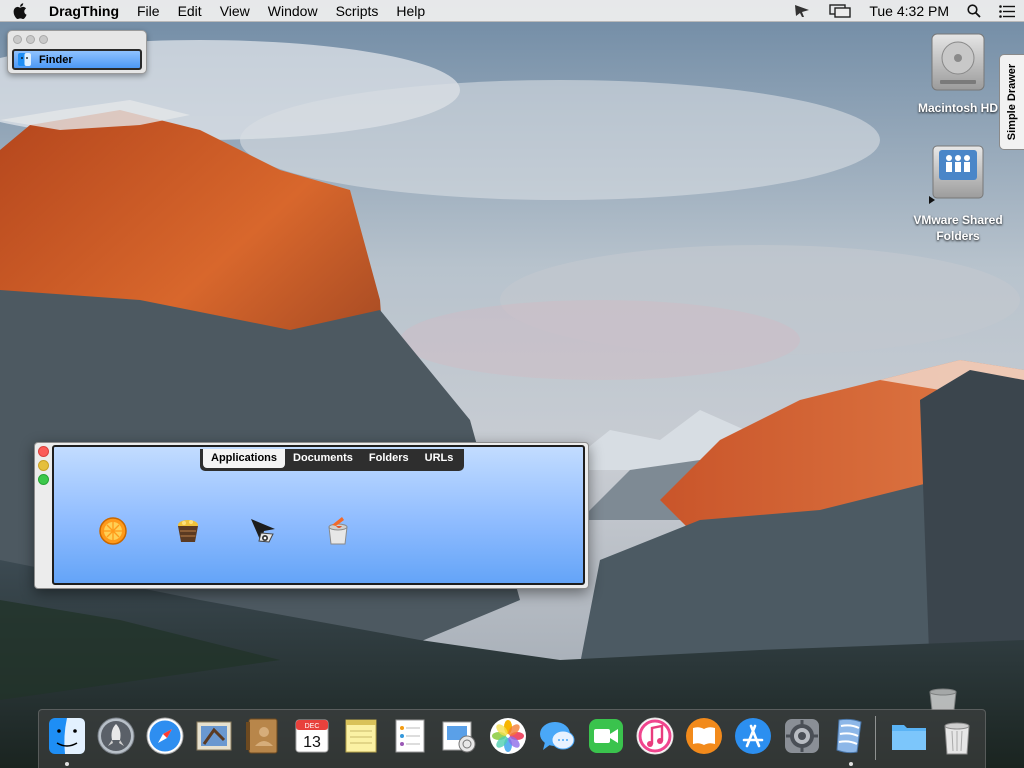 The image size is (1024, 768). Describe the element at coordinates (116, 736) in the screenshot. I see `launchpad-icon` at that location.